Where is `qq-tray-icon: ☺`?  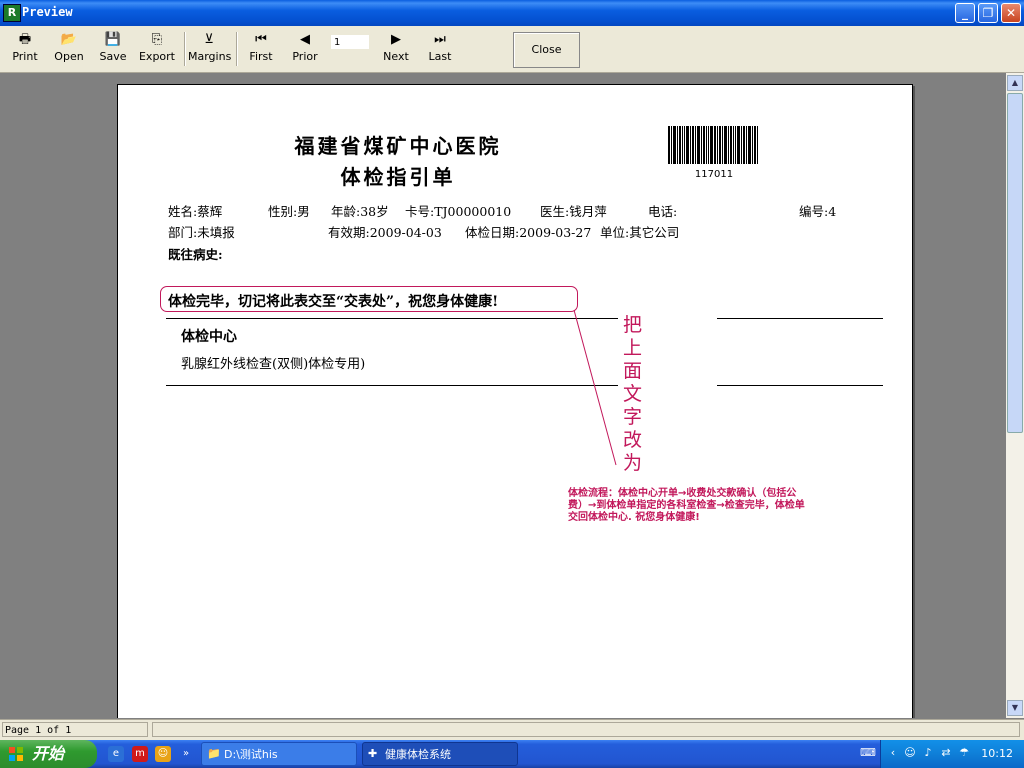
qq-tray-icon: ☺ is located at coordinates (910, 753).